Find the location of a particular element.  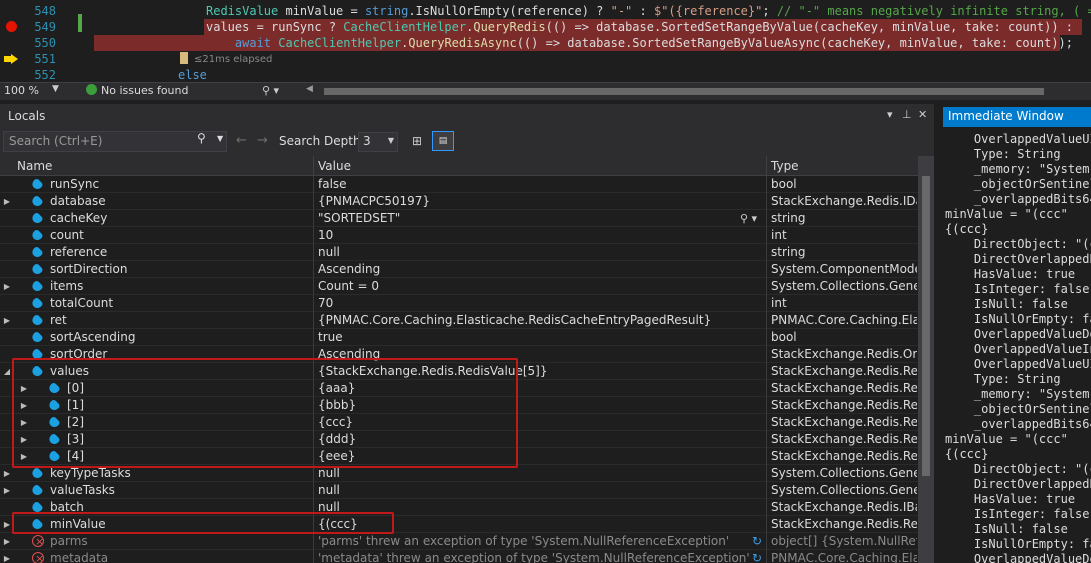

search-icon: ⚲ is located at coordinates (201, 138).